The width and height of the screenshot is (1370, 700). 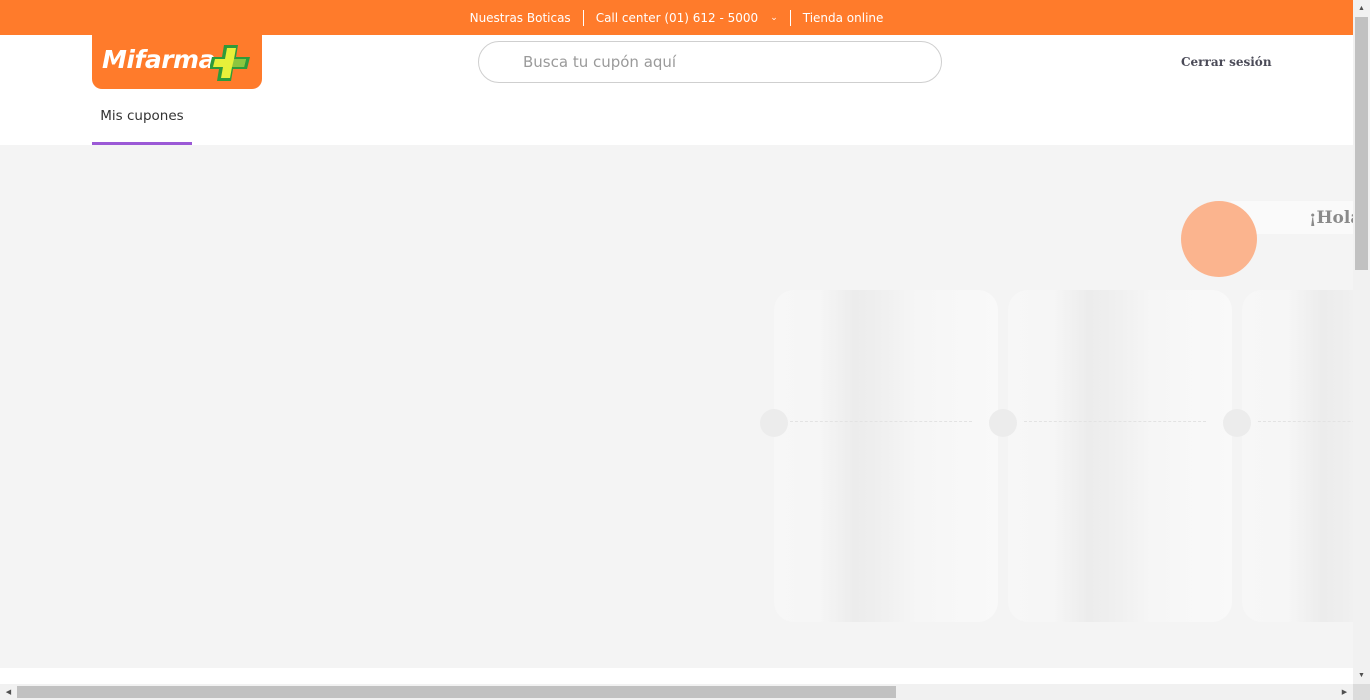 What do you see at coordinates (1344, 692) in the screenshot?
I see `scroll-right-arrow-icon: ▶` at bounding box center [1344, 692].